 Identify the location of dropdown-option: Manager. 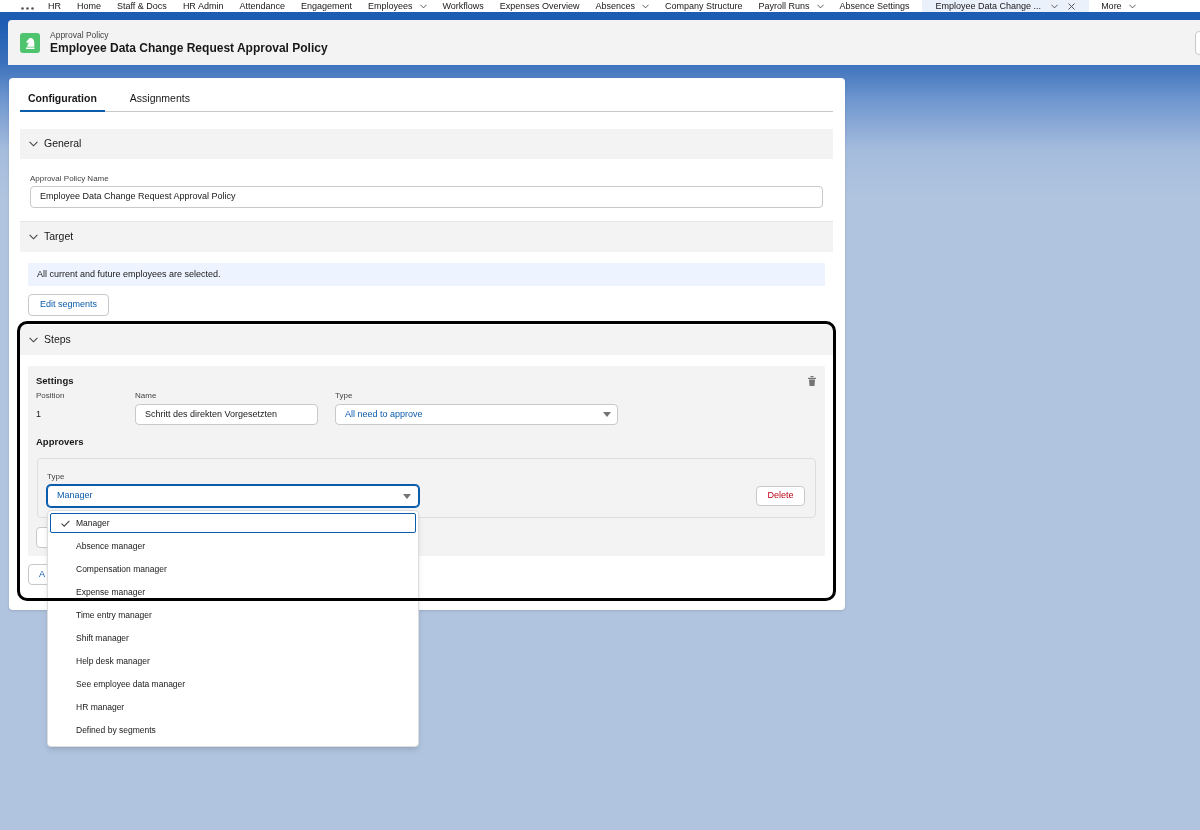
(233, 523).